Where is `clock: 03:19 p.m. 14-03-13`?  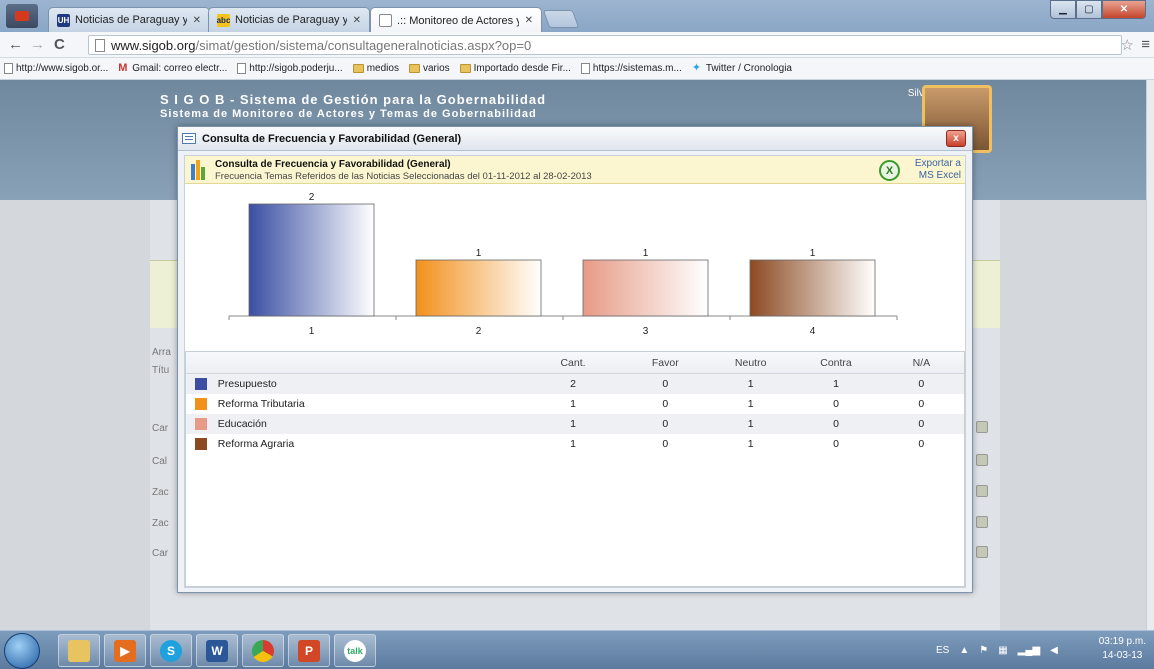 clock: 03:19 p.m. 14-03-13 is located at coordinates (1122, 649).